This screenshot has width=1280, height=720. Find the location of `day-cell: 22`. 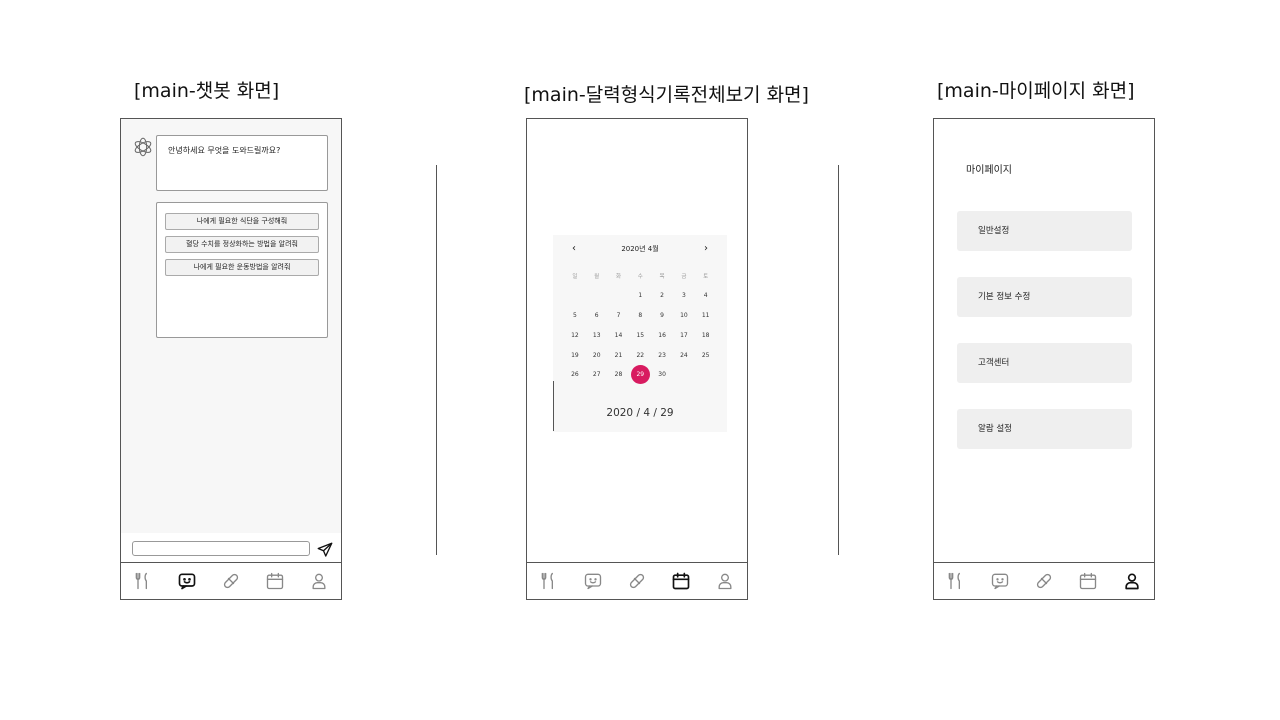

day-cell: 22 is located at coordinates (640, 355).